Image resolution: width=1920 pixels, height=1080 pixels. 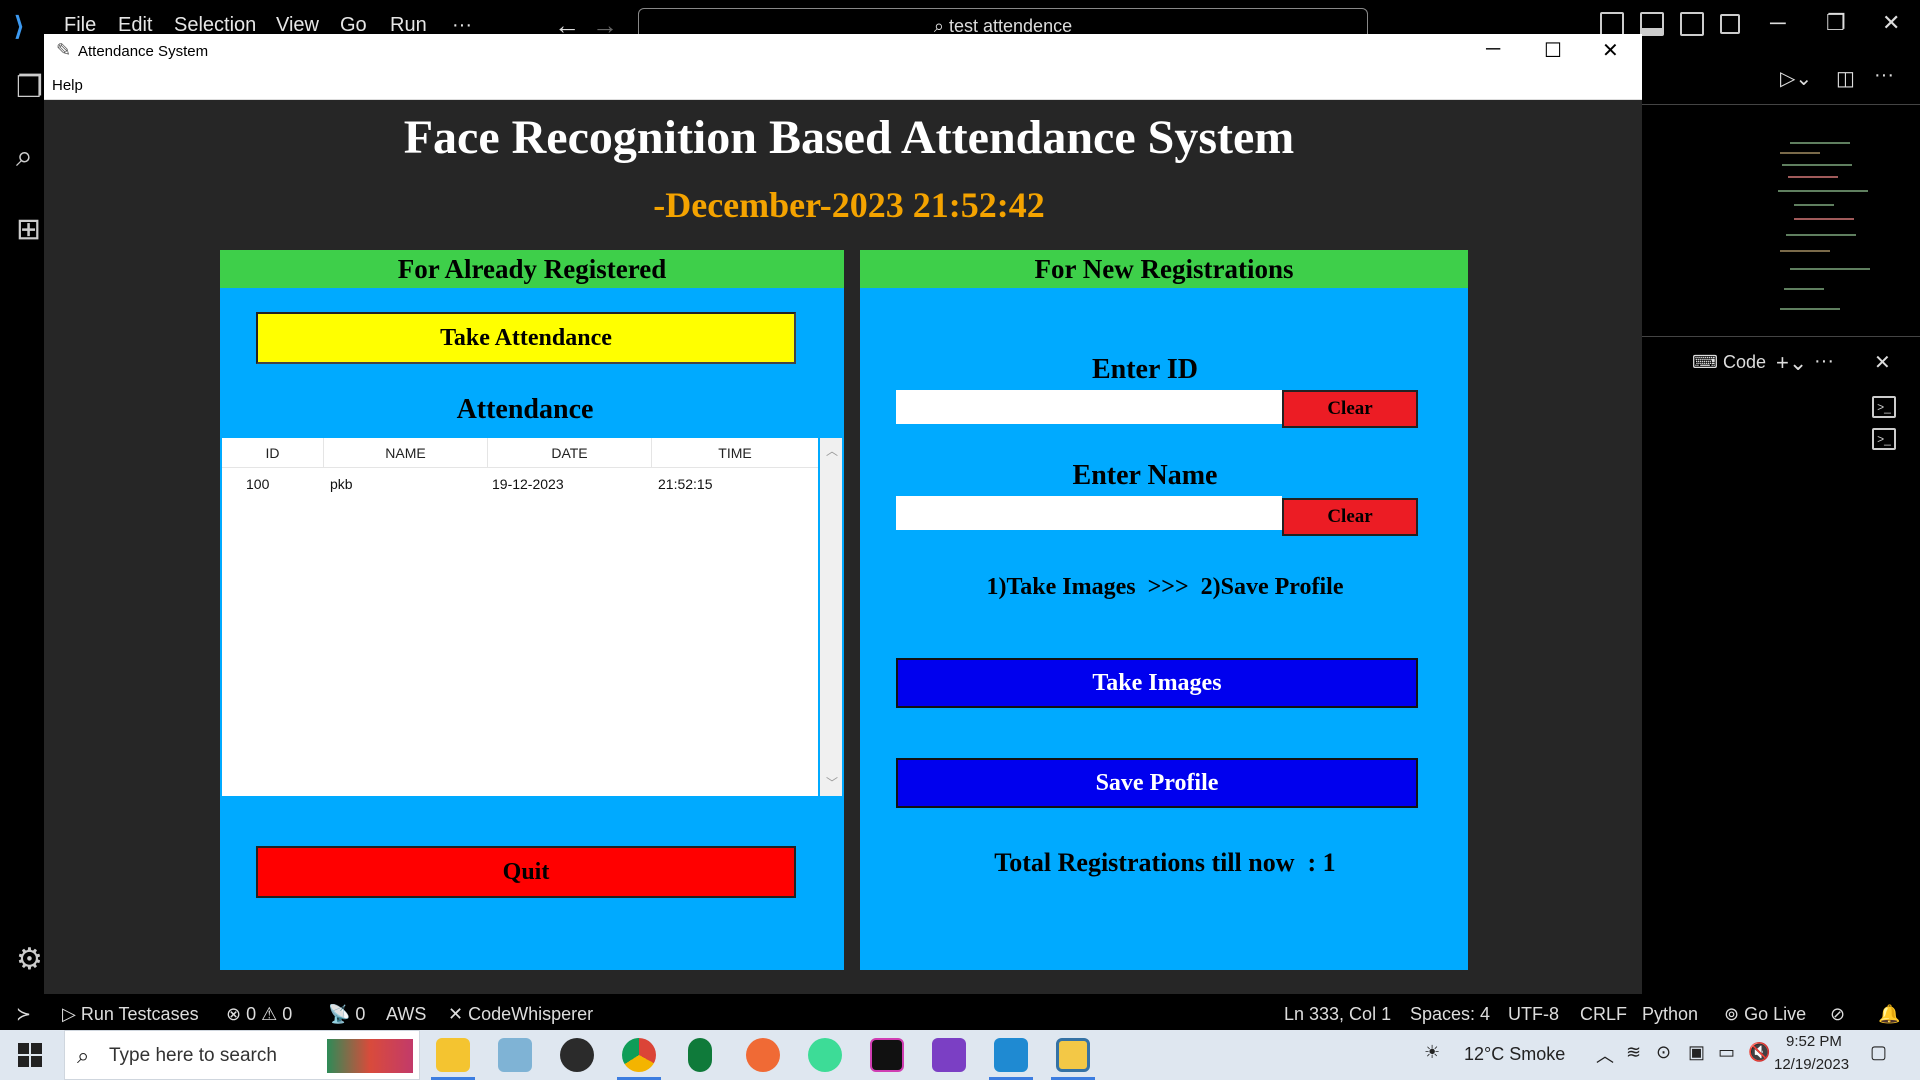 I want to click on intellij-icon, so click(x=887, y=1055).